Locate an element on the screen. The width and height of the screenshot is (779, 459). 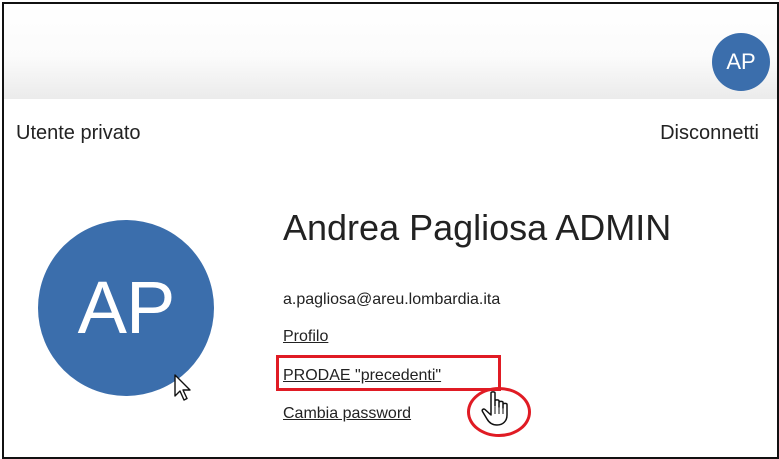
user-type-label: Utente privato is located at coordinates (78, 133).